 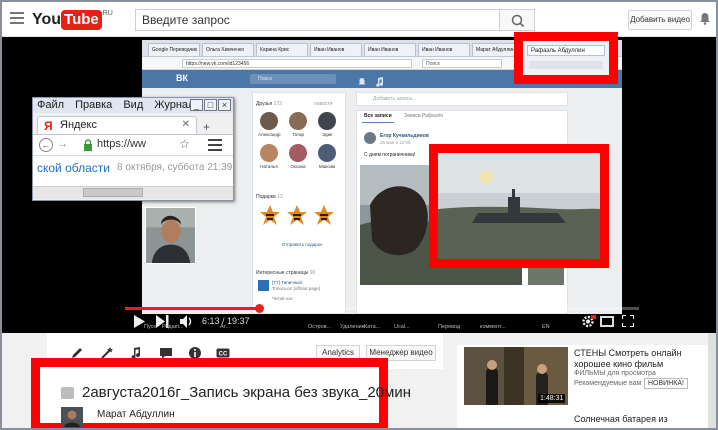 I want to click on gifts-count: 13, so click(x=280, y=197).